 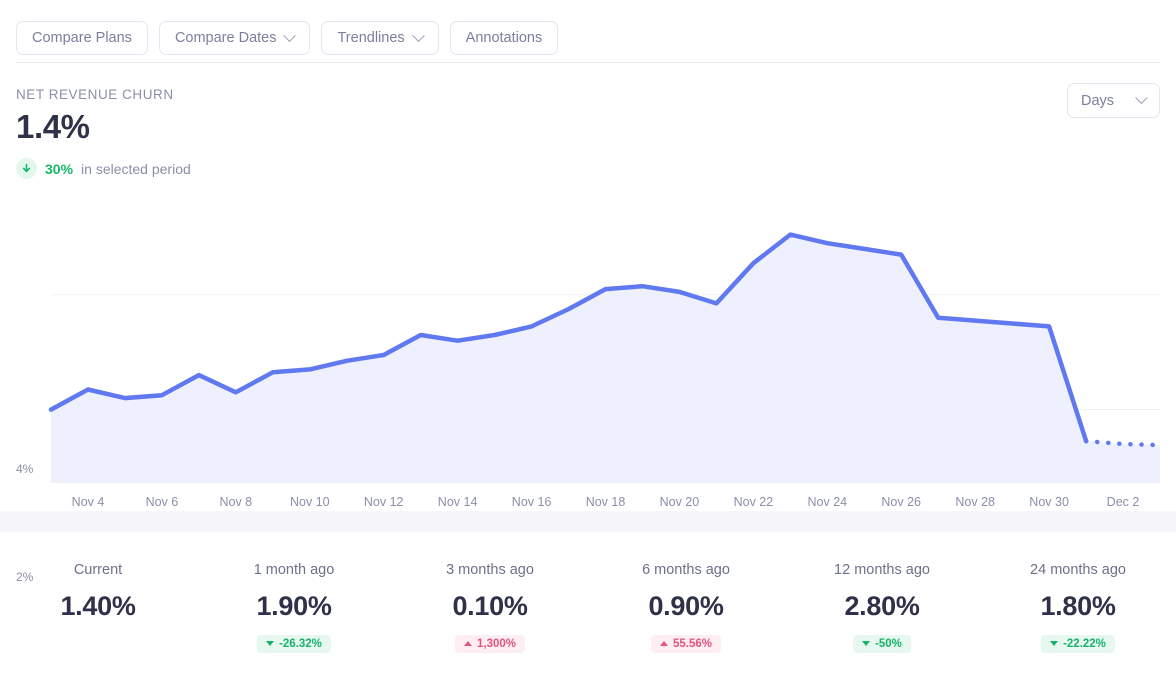 I want to click on metric-value: 1.4%, so click(x=53, y=126).